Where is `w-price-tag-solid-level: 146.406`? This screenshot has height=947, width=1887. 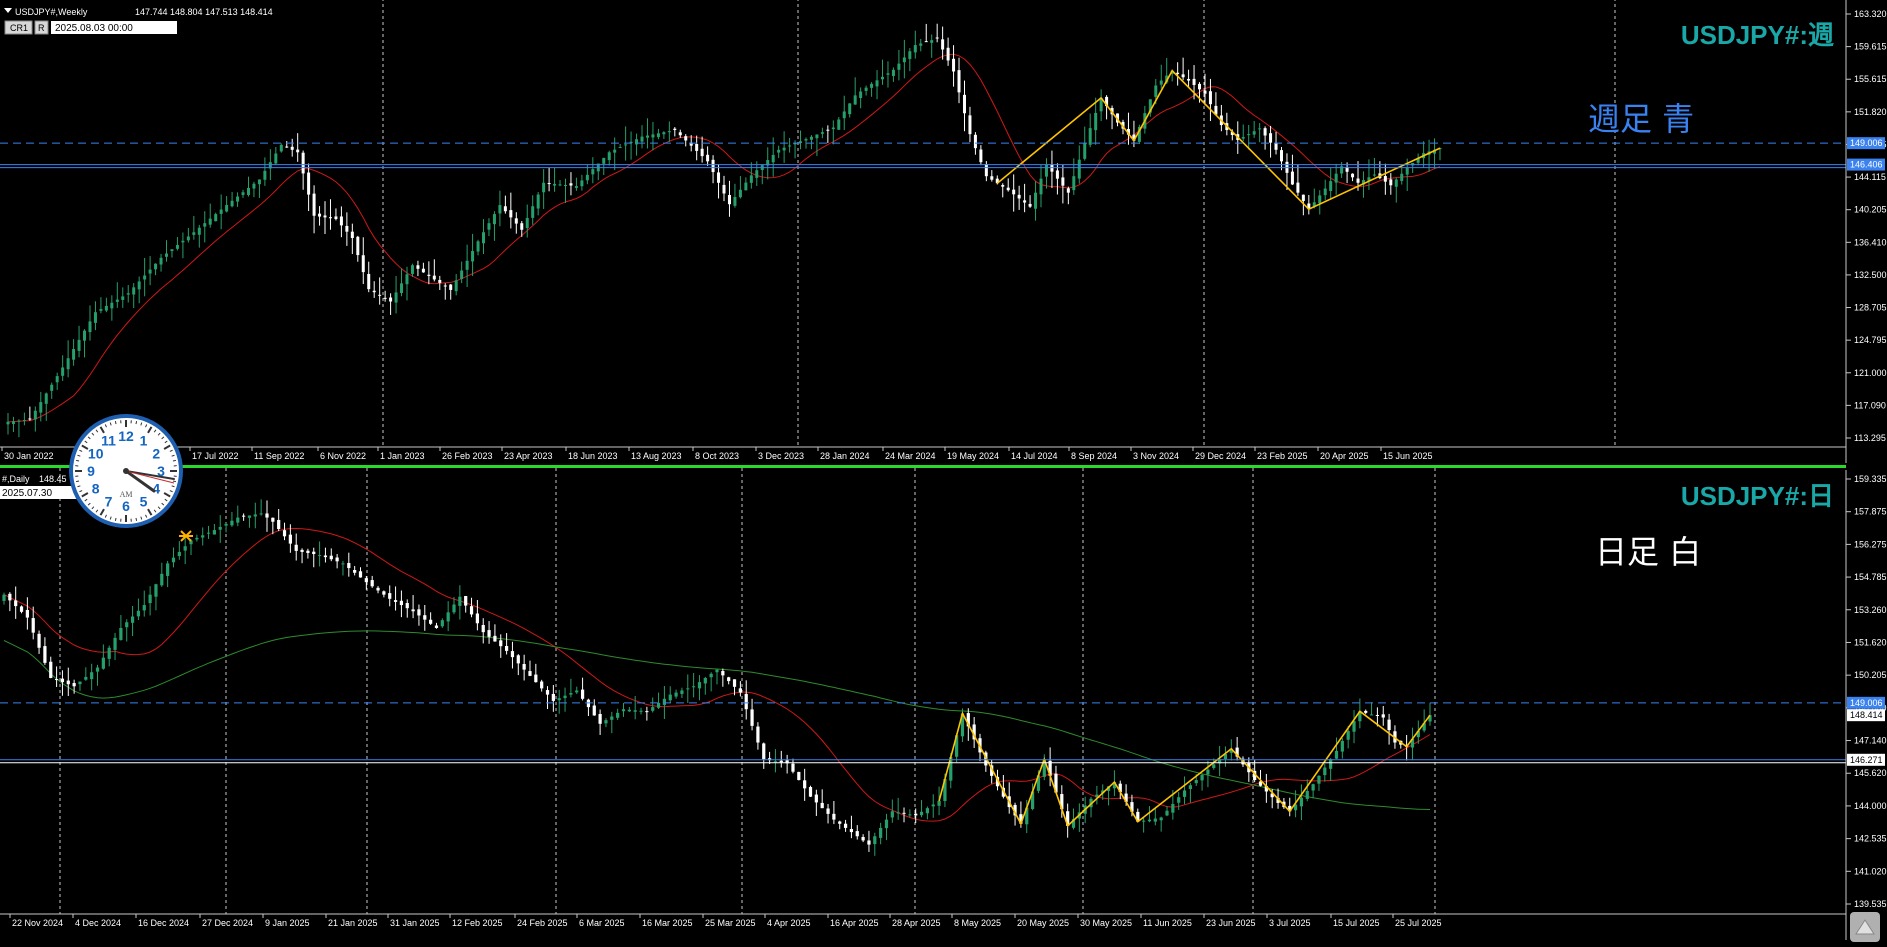
w-price-tag-solid-level: 146.406 is located at coordinates (1866, 164).